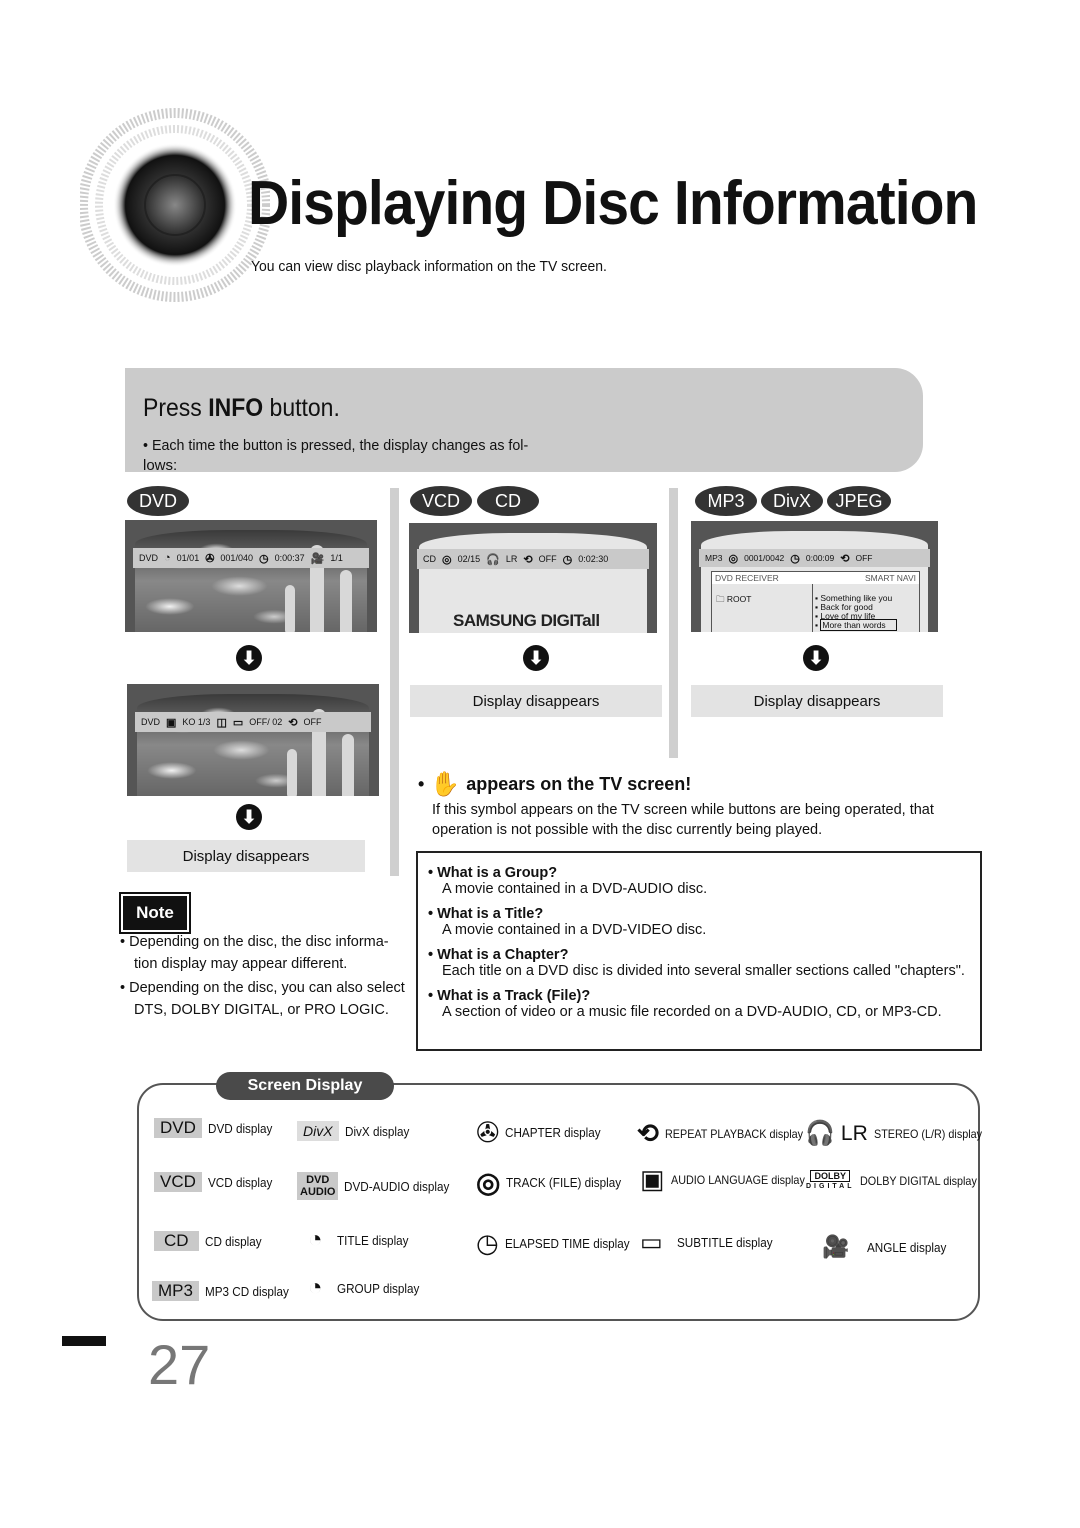 The height and width of the screenshot is (1528, 1080). I want to click on osd-bar: DVD ▣ KO 1/3 ◫ ▭ OFF/ 02 ⟲ OFF, so click(253, 722).